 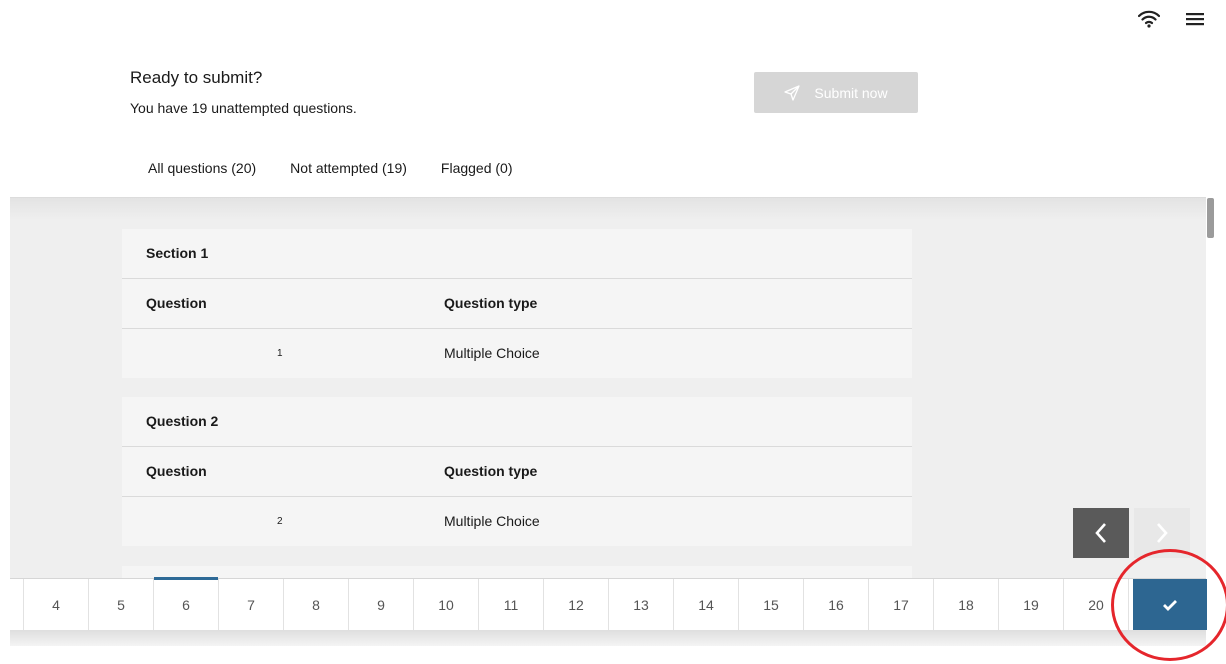 I want to click on question-navigator: 4 5 6 7 8 9 10 11 12 13 14 15 16 17 18 19 20, so click(x=608, y=604).